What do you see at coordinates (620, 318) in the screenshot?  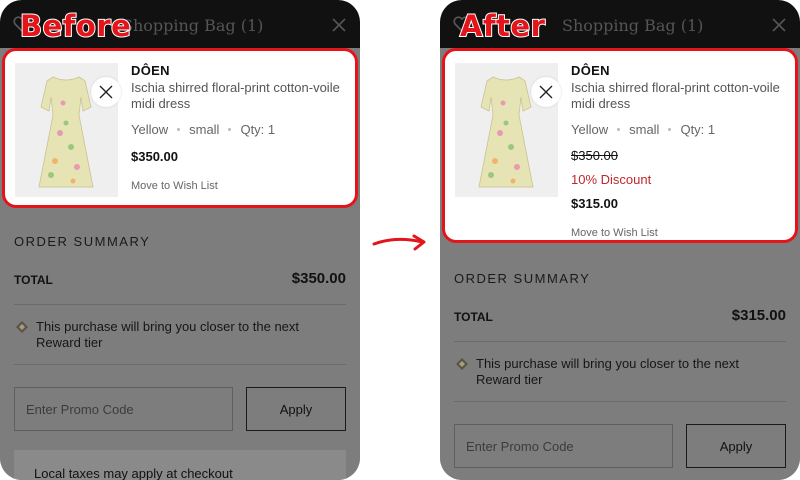 I see `total-row: TOTAL $315.00` at bounding box center [620, 318].